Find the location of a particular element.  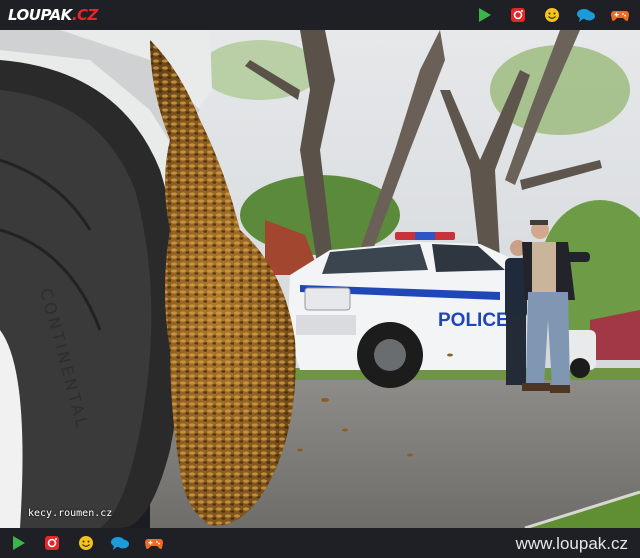

logo-main-text: LOUPAK is located at coordinates (40, 15).